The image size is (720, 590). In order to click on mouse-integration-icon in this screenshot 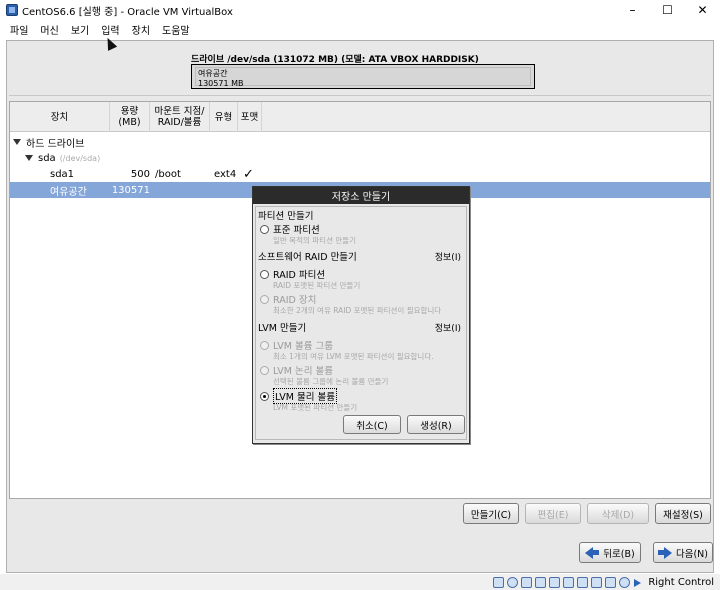, I will do `click(625, 582)`.